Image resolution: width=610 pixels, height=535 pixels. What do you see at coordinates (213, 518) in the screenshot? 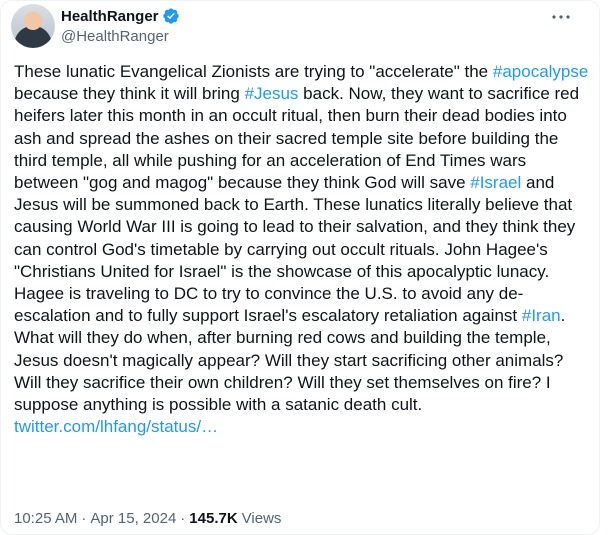
I see `views-count: 145.7K` at bounding box center [213, 518].